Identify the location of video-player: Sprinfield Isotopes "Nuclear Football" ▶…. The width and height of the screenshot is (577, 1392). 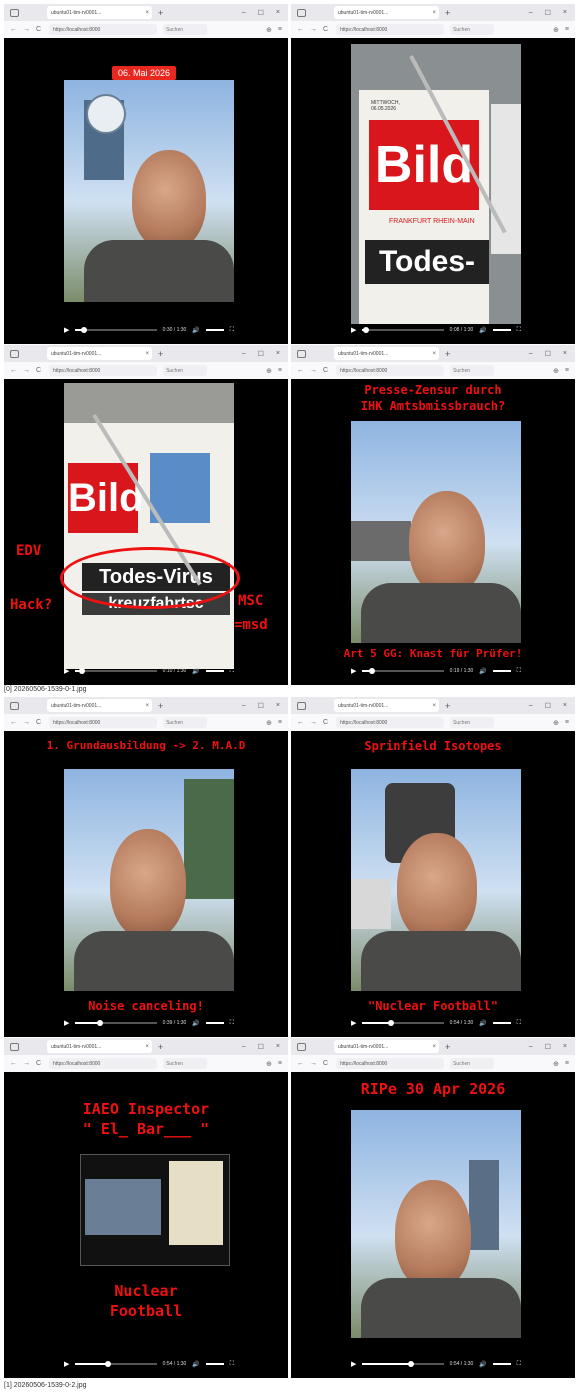
(433, 884).